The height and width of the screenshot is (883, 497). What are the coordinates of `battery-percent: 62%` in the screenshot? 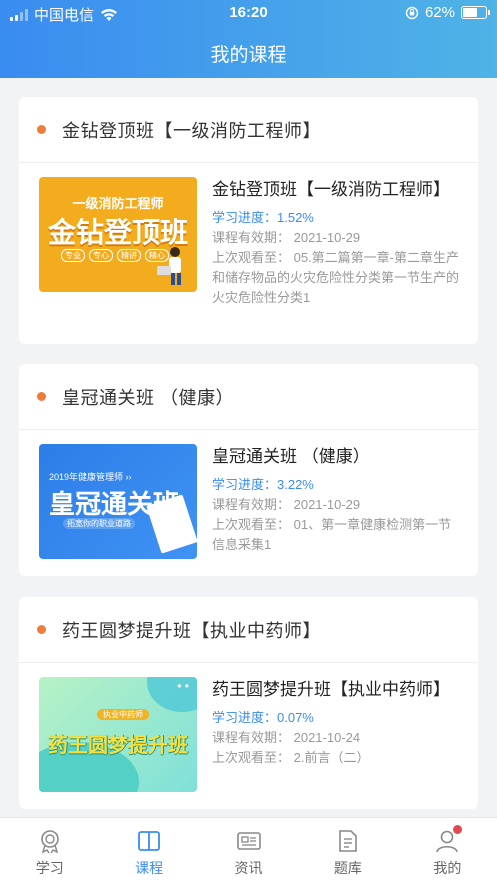 It's located at (439, 12).